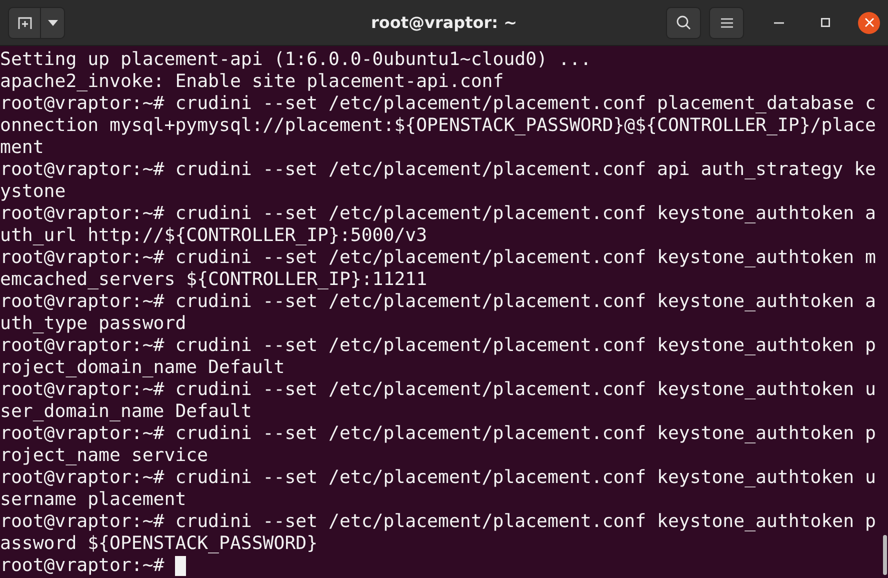  What do you see at coordinates (126, 412) in the screenshot?
I see `terminal-line: ser_domain_name Default` at bounding box center [126, 412].